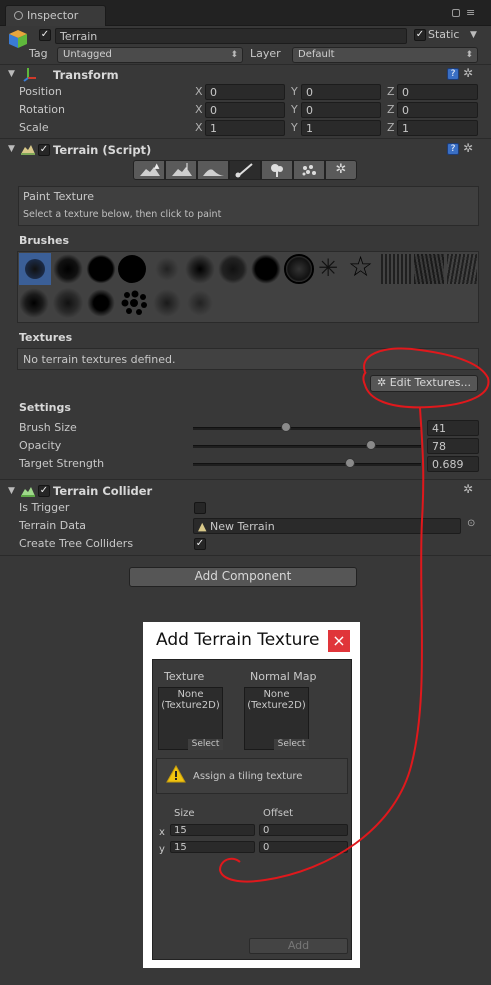  I want to click on brush-speckle-b, so click(200, 303).